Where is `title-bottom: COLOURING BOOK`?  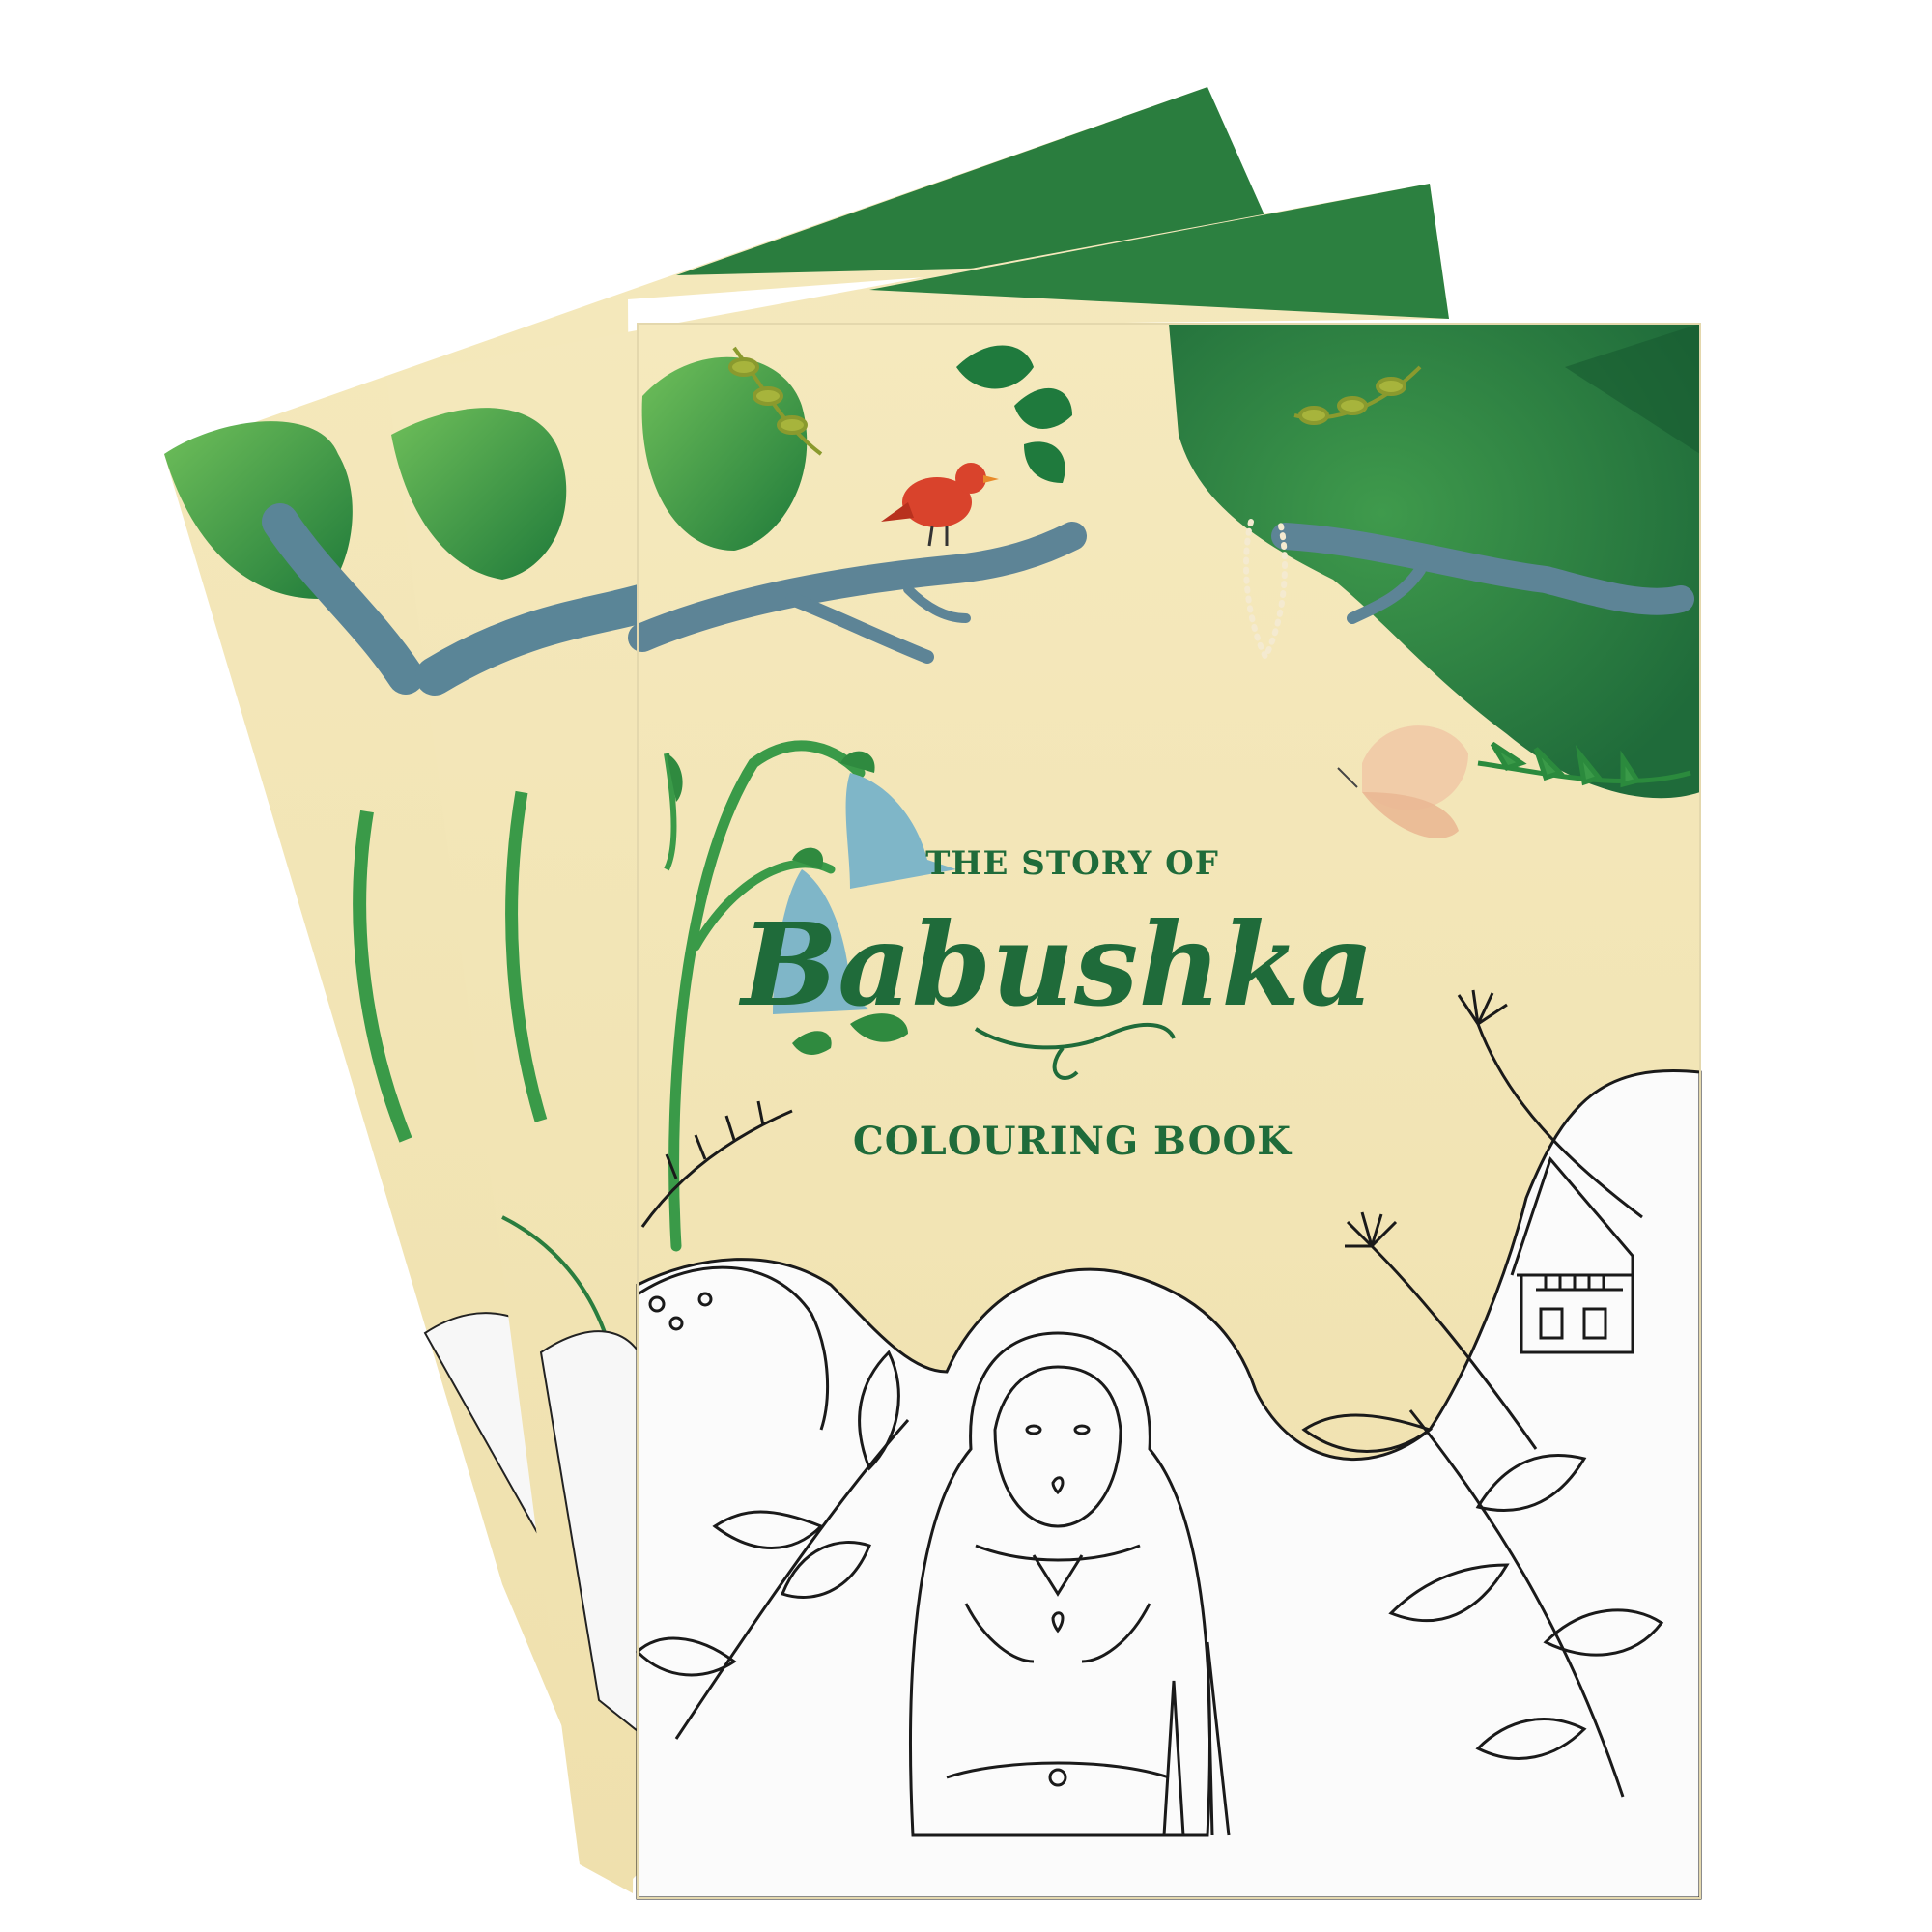
title-bottom: COLOURING BOOK is located at coordinates (1072, 1141).